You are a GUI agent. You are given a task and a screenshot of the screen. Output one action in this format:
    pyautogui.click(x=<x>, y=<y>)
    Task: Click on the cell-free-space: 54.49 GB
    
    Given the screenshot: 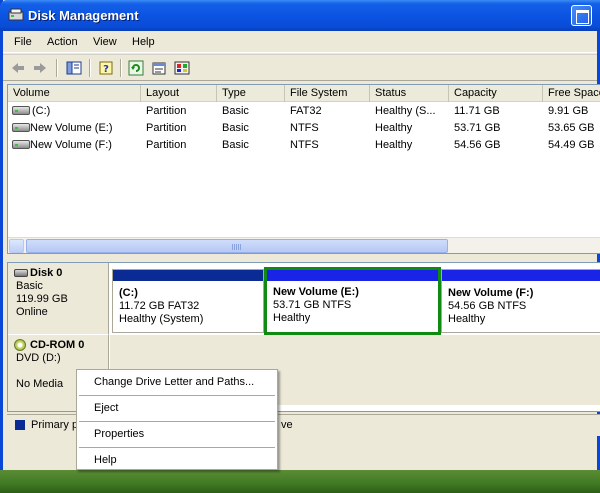 What is the action you would take?
    pyautogui.click(x=571, y=145)
    